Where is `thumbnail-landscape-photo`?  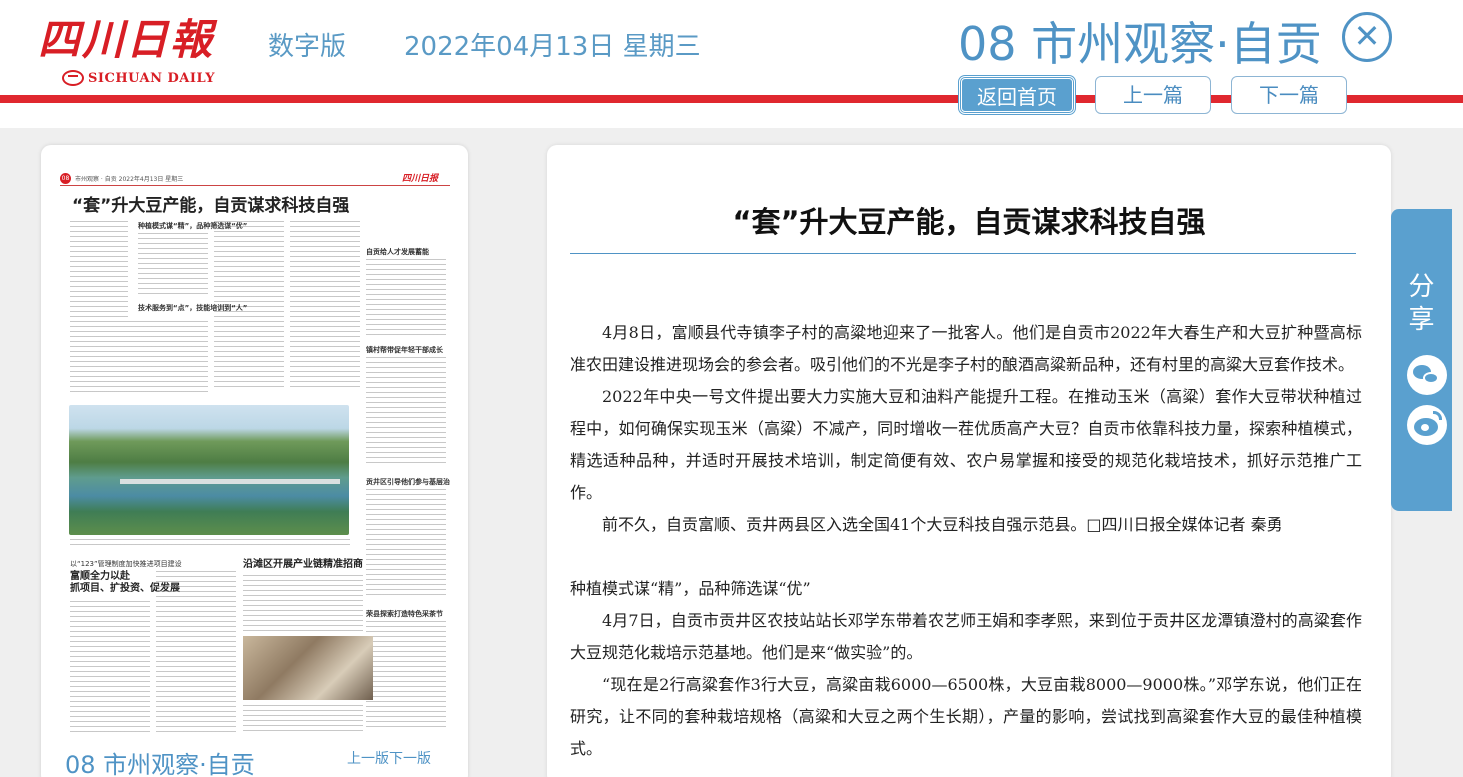 thumbnail-landscape-photo is located at coordinates (209, 470).